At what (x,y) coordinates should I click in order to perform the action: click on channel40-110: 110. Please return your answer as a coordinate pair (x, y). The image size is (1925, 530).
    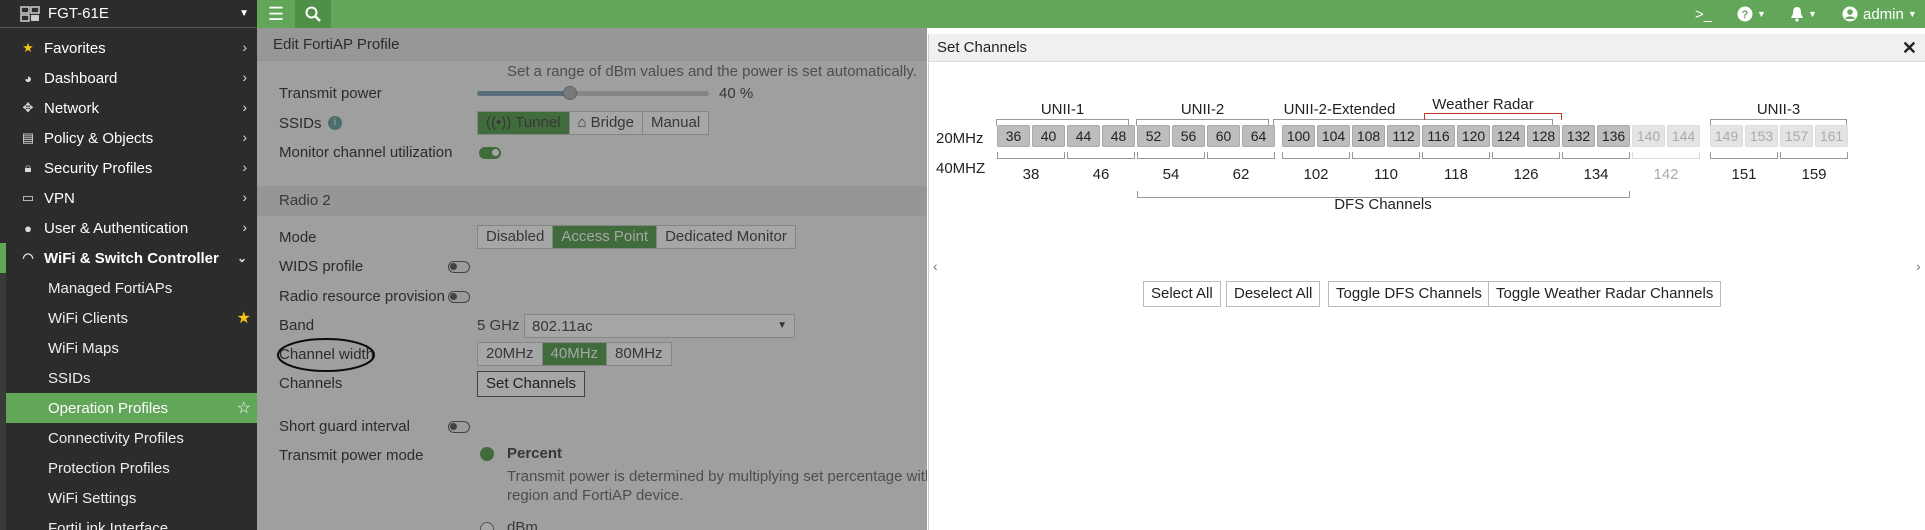
    Looking at the image, I should click on (1386, 174).